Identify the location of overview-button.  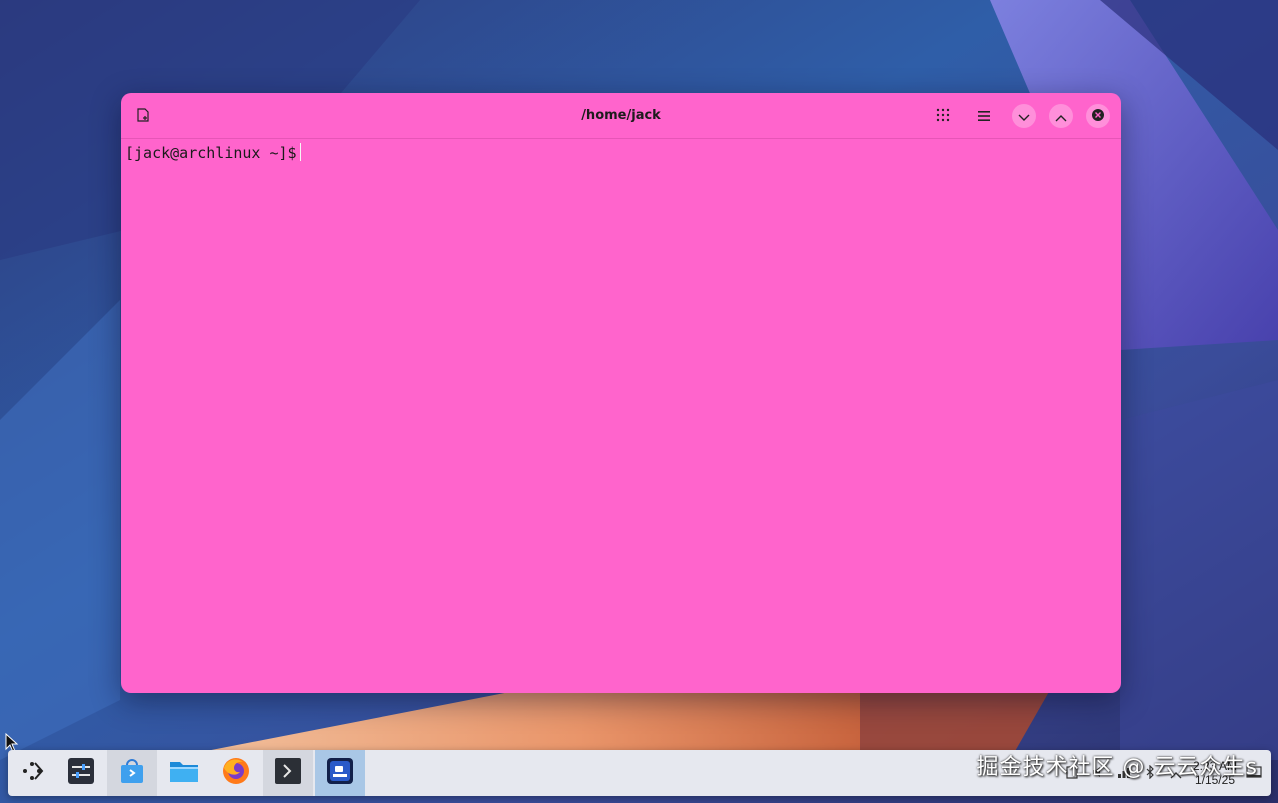
(943, 116).